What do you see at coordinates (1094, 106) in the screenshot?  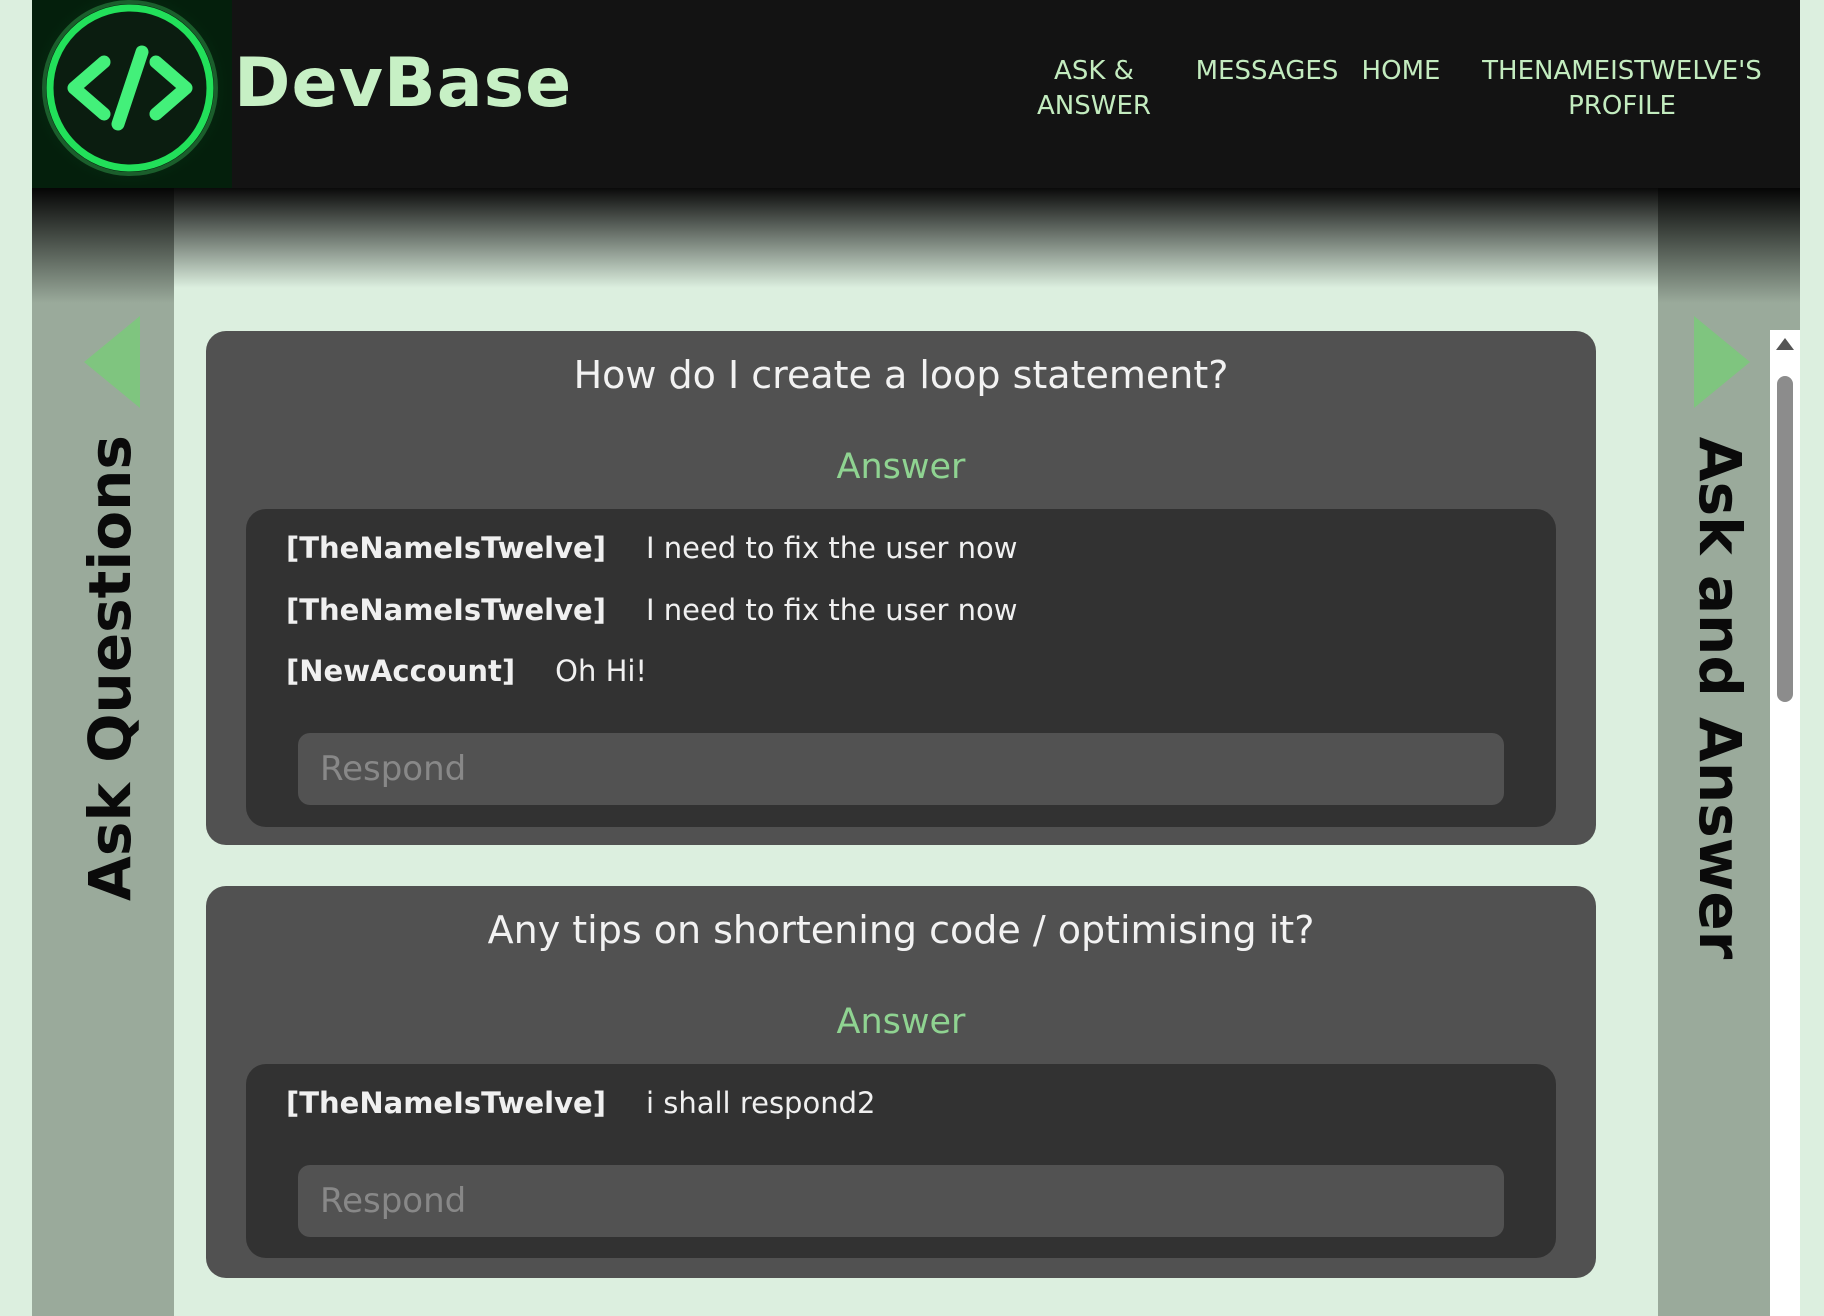 I see `nav-label: ANSWER` at bounding box center [1094, 106].